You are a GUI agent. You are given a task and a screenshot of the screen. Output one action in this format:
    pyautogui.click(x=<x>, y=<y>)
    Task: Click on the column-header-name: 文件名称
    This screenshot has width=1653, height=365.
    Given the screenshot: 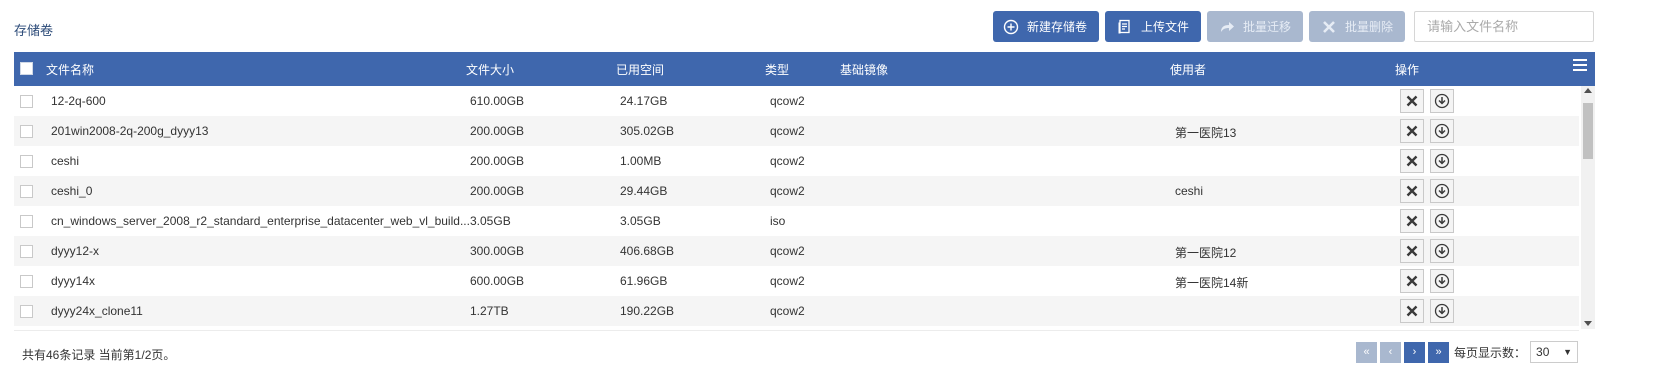 What is the action you would take?
    pyautogui.click(x=70, y=69)
    